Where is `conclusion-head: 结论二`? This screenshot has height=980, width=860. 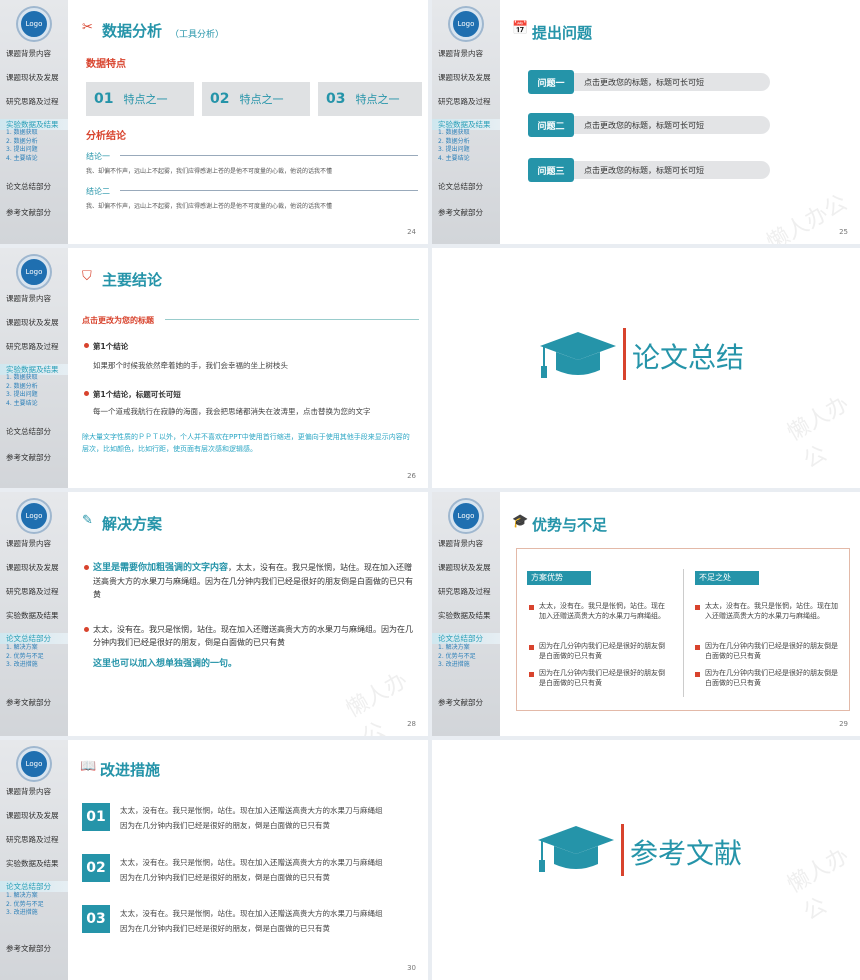 conclusion-head: 结论二 is located at coordinates (98, 191).